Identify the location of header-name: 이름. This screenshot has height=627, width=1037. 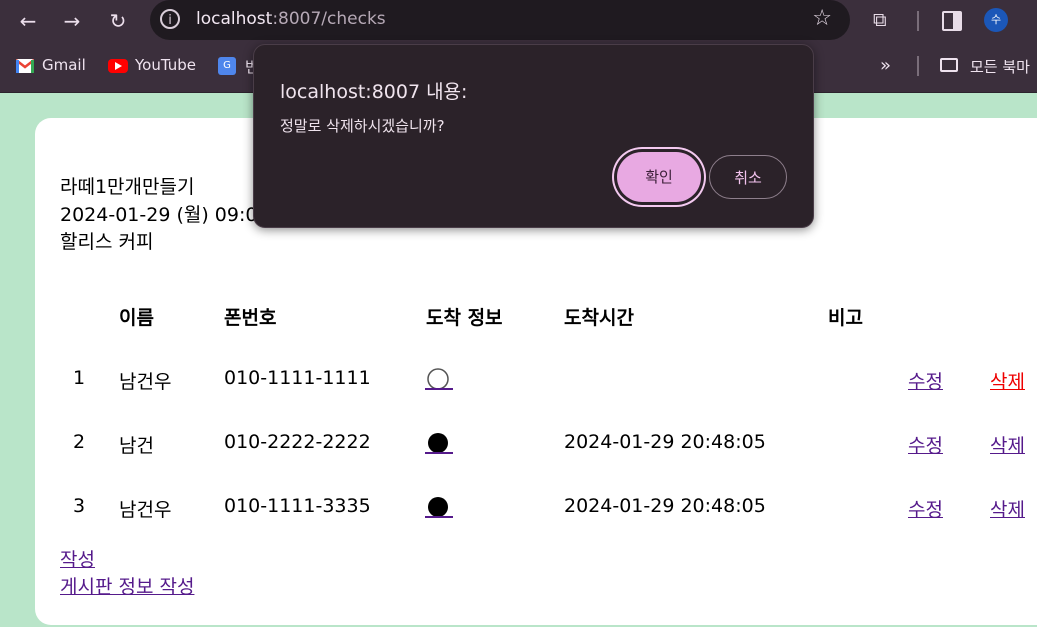
(136, 318).